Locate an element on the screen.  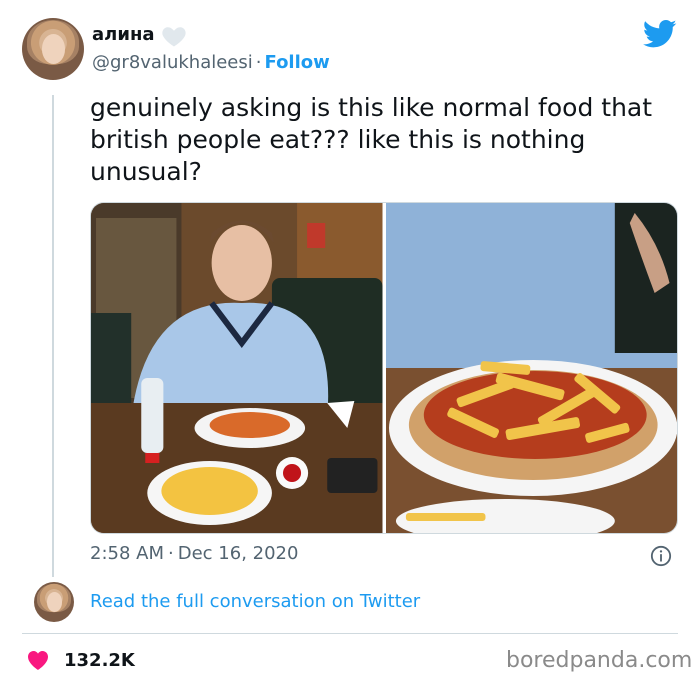
author-handle-row: @gr8valukhaleesi · Follow is located at coordinates (211, 62).